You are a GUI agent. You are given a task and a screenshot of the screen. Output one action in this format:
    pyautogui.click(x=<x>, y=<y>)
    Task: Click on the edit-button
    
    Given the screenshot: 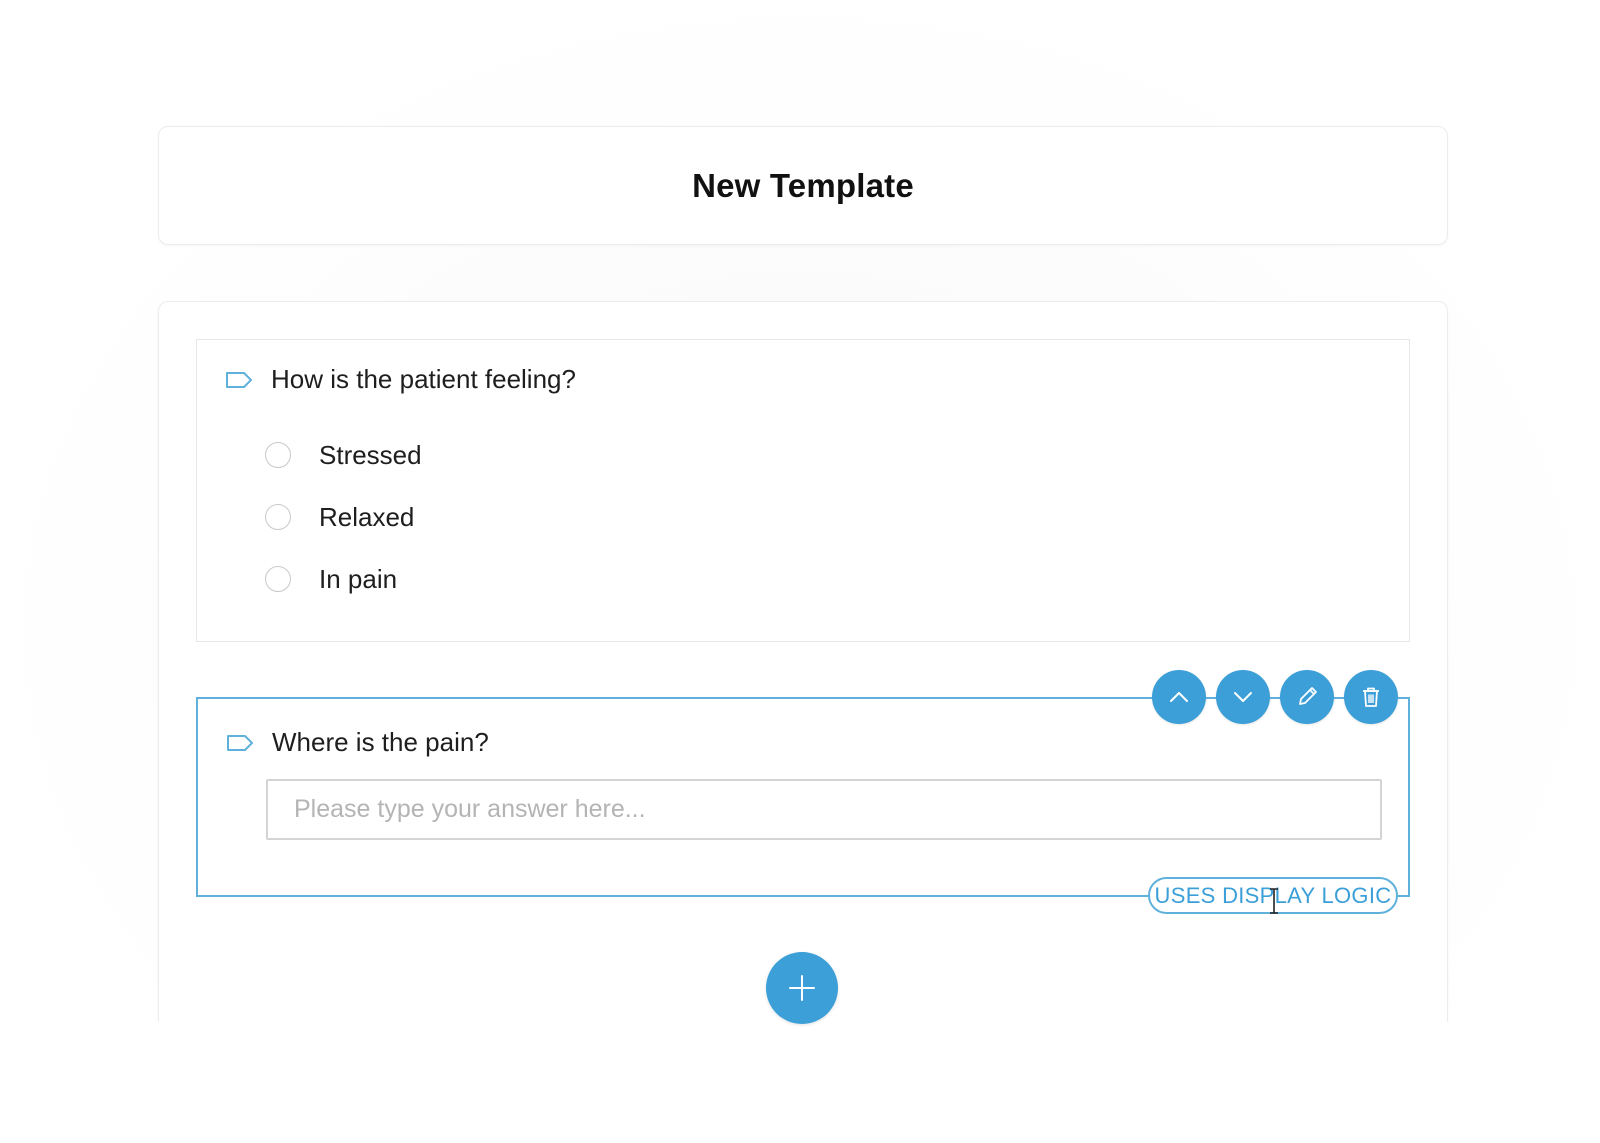 What is the action you would take?
    pyautogui.click(x=1307, y=697)
    